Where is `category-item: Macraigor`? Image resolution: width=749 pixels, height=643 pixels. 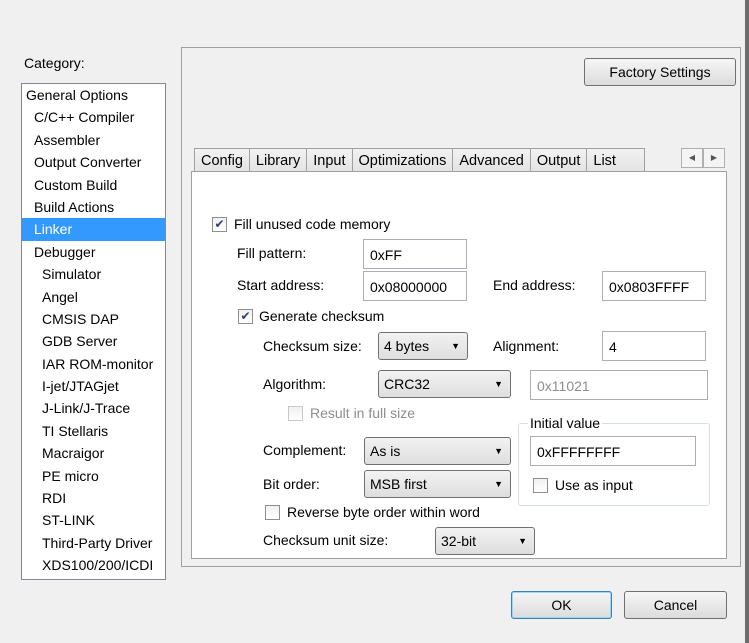 category-item: Macraigor is located at coordinates (93, 453).